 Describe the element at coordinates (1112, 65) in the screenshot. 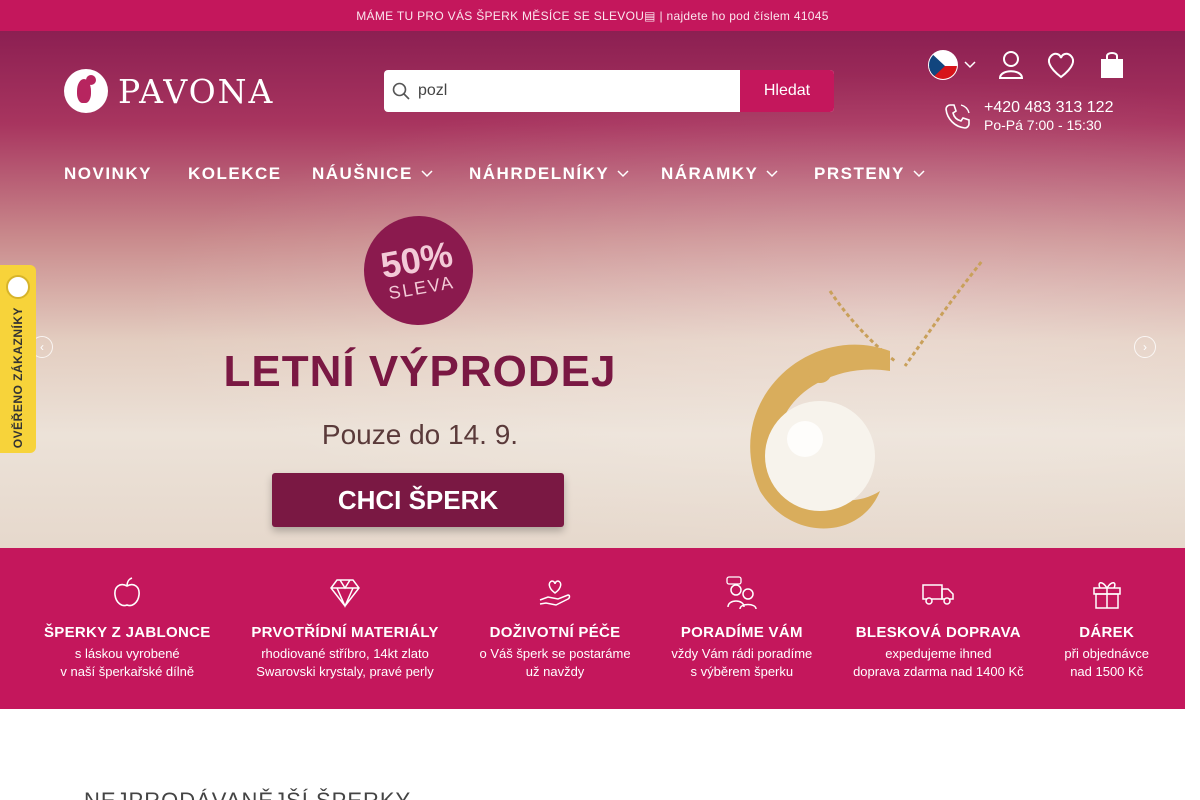

I see `shopping-bag-icon` at that location.